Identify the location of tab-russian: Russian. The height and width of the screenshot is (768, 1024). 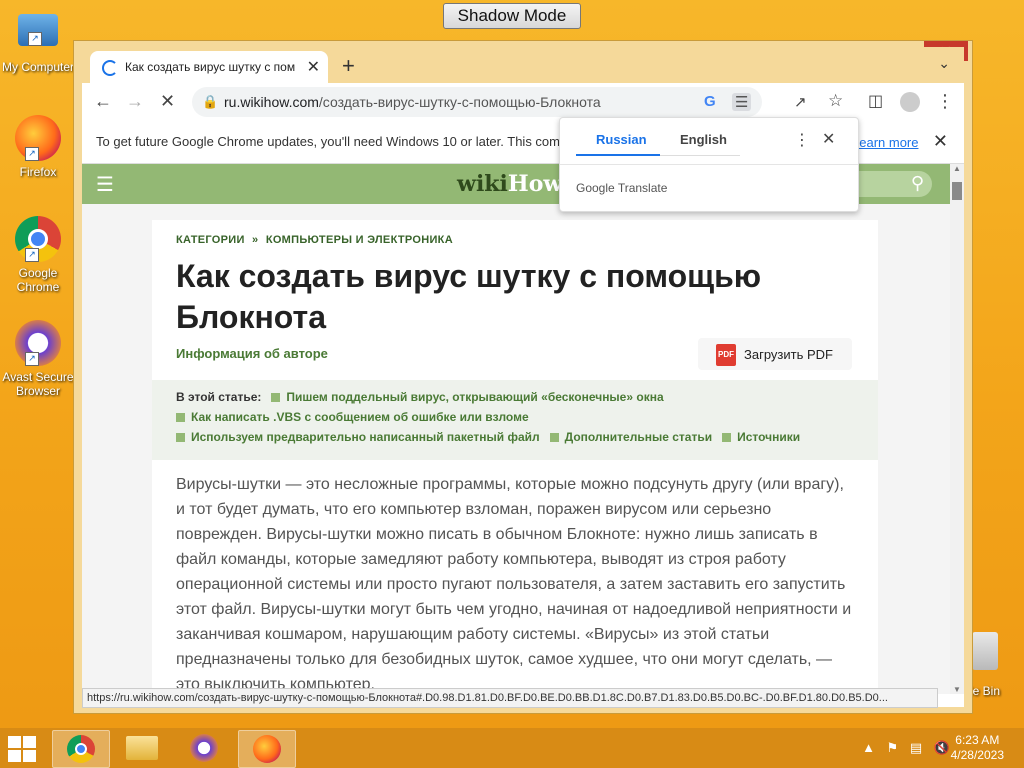
(621, 139).